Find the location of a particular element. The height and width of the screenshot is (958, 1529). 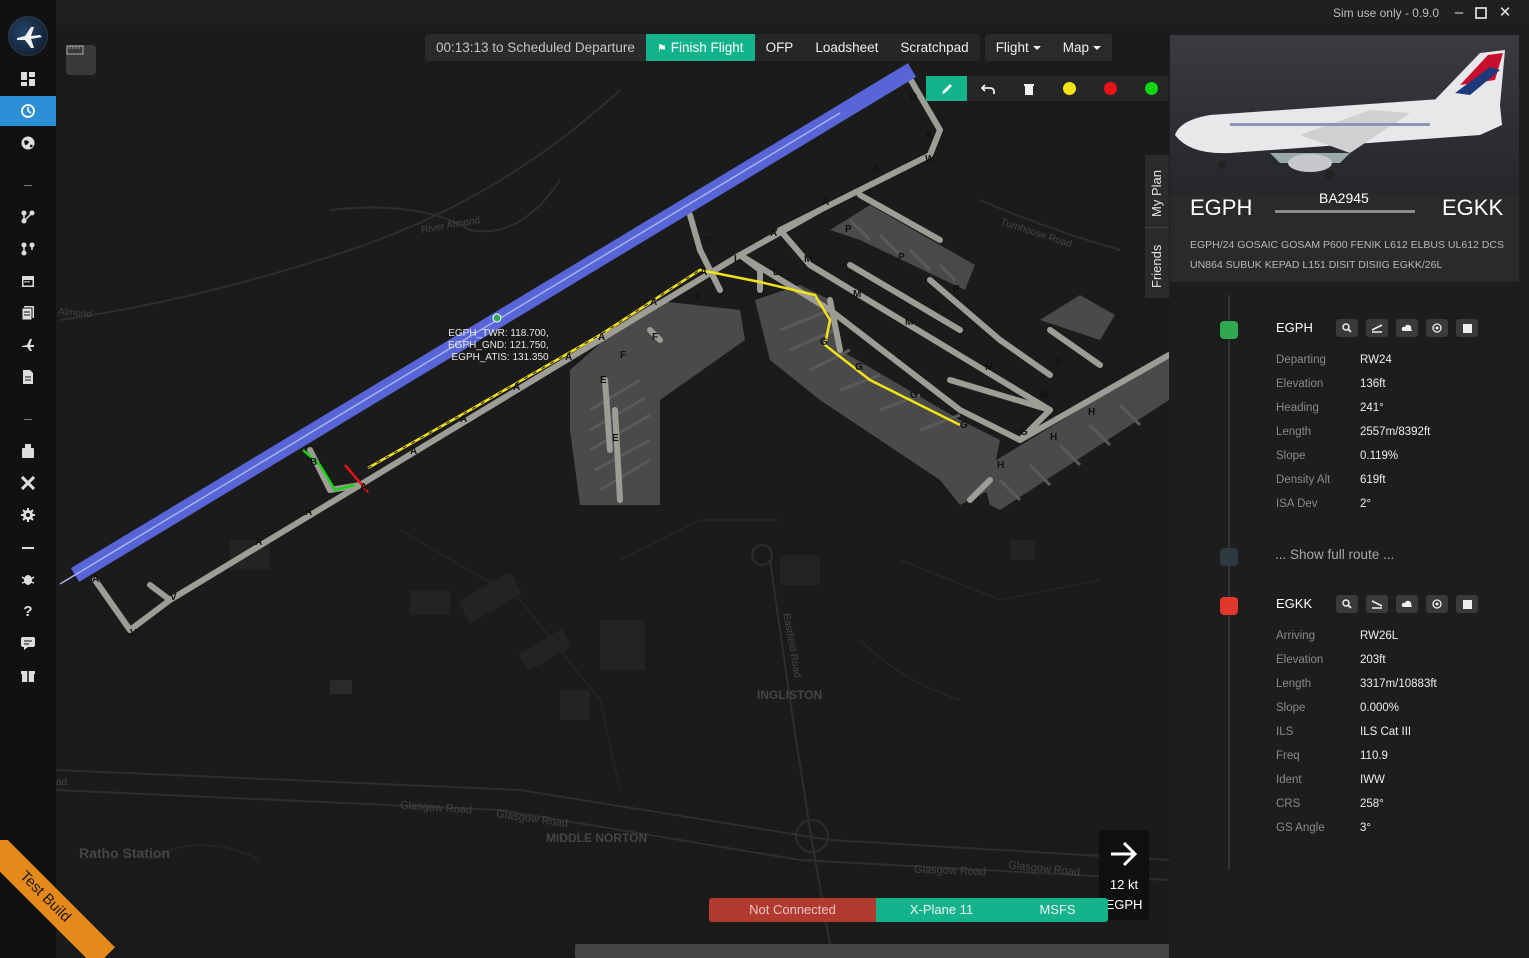

sidebar-item-document is located at coordinates (28, 377).